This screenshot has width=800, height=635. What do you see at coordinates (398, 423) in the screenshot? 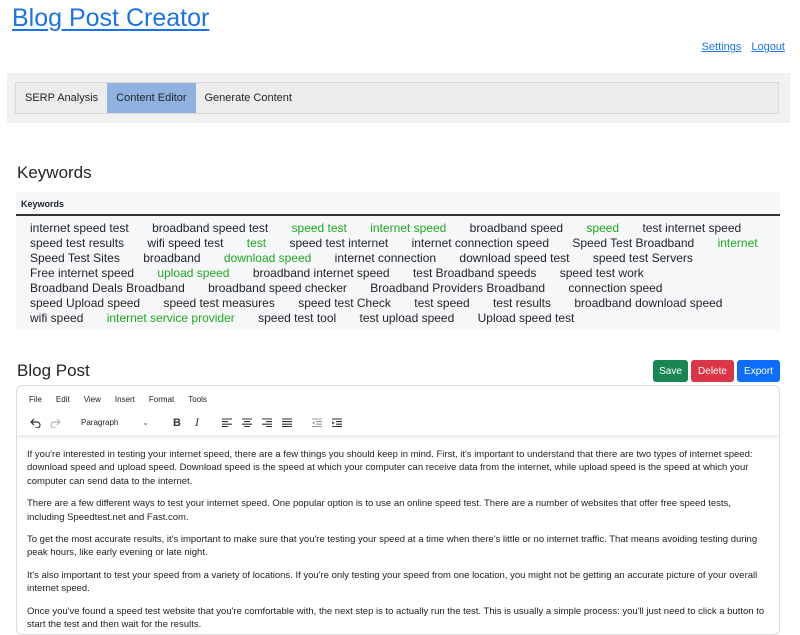
I see `editor-toolbar: Paragraph ⌄ B I` at bounding box center [398, 423].